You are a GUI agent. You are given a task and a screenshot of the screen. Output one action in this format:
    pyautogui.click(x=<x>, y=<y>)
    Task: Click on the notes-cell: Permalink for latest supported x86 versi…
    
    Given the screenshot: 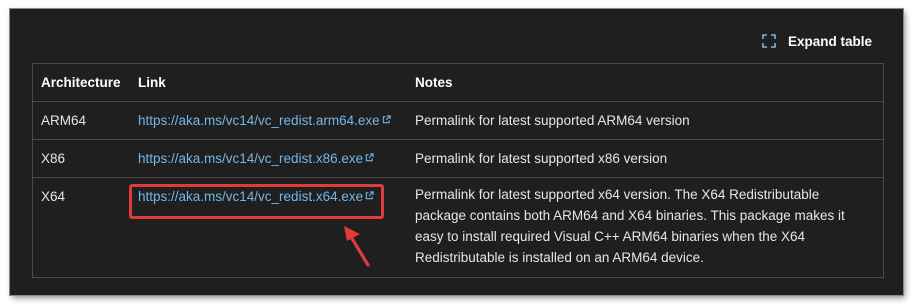 What is the action you would take?
    pyautogui.click(x=645, y=158)
    